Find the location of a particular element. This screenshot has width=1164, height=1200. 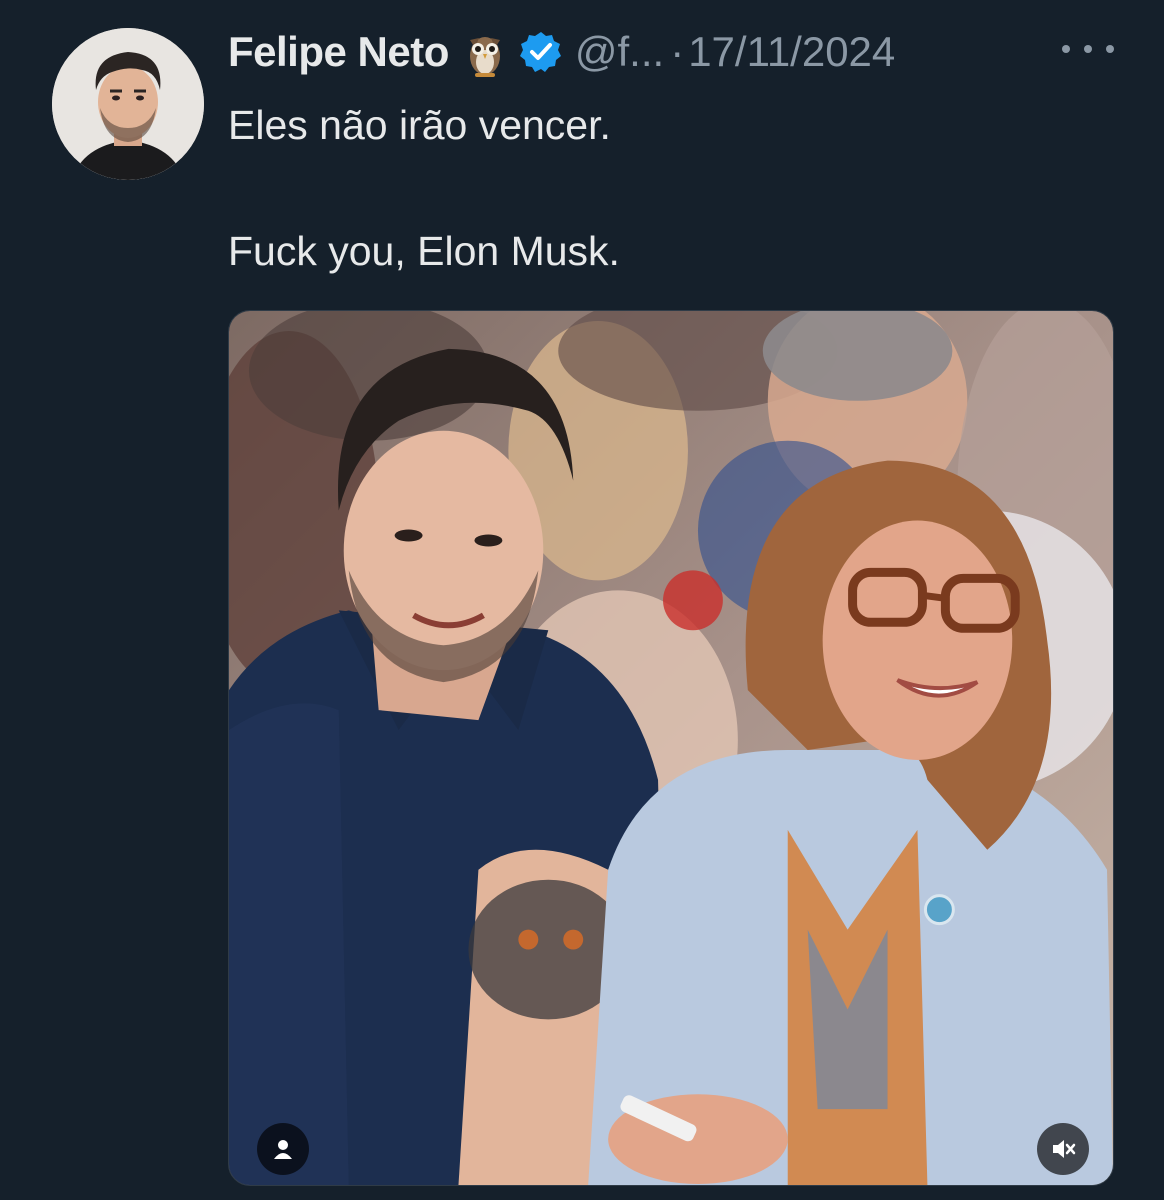

verified-badge-icon is located at coordinates (541, 52).